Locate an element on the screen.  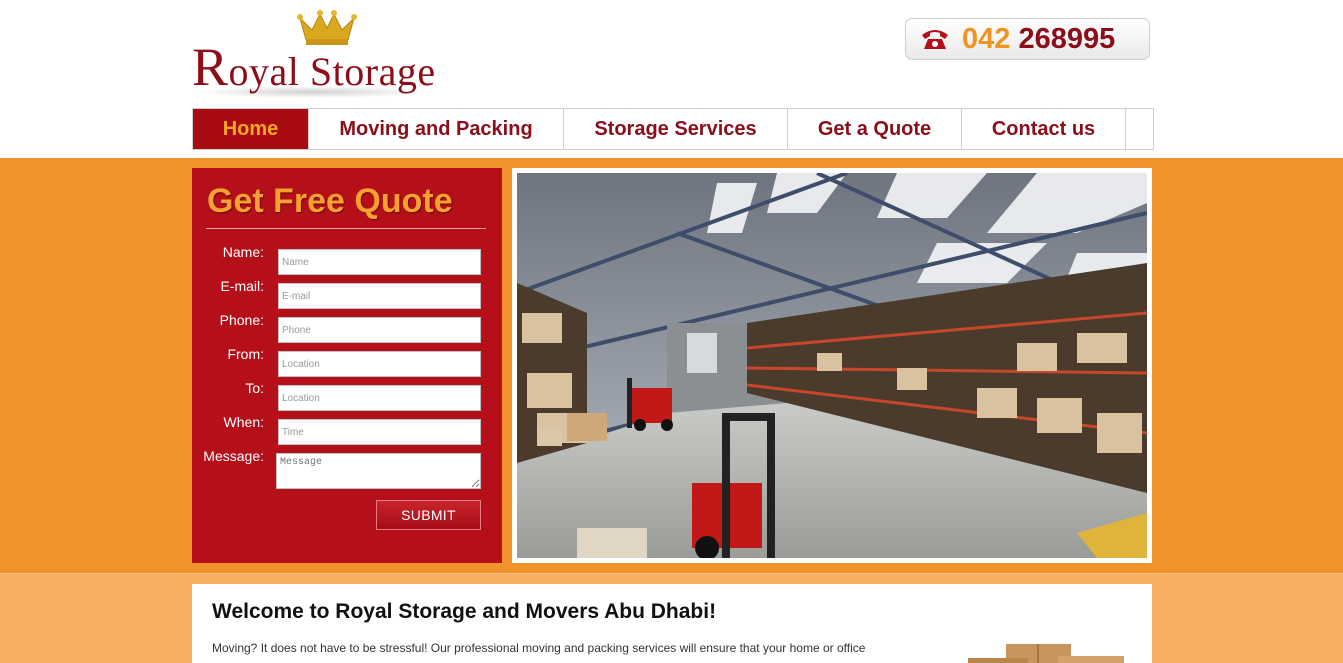
quote-title-divider is located at coordinates (346, 228).